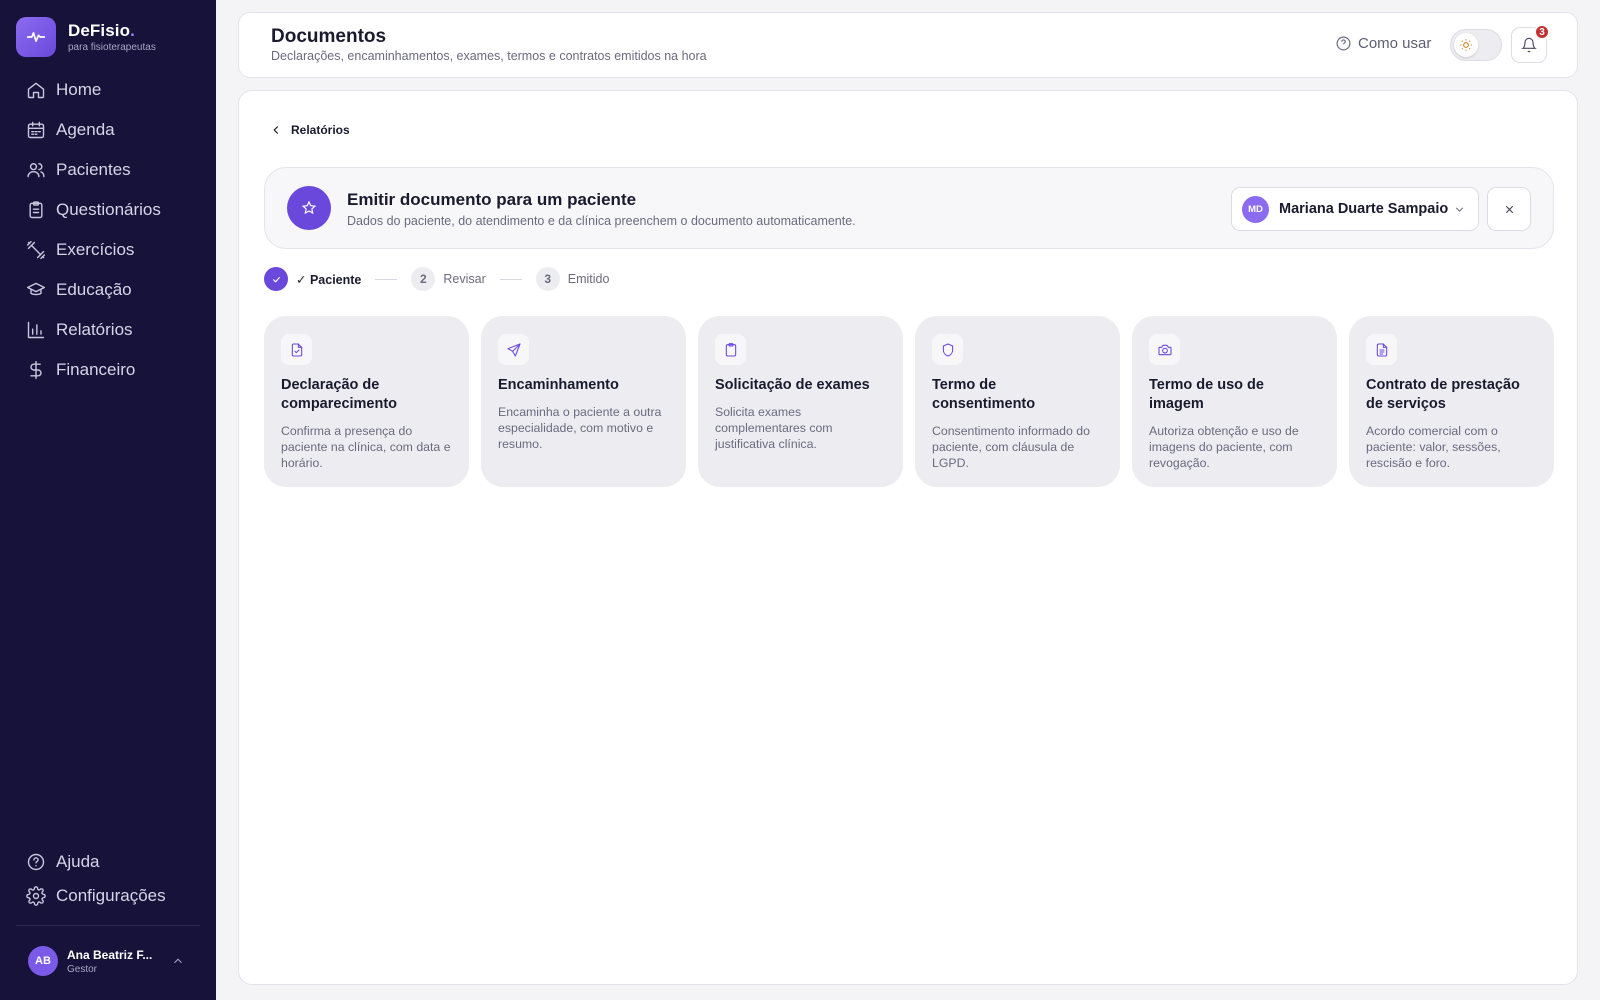 This screenshot has height=1000, width=1600. I want to click on sidebar-item-label: Pacientes, so click(93, 169).